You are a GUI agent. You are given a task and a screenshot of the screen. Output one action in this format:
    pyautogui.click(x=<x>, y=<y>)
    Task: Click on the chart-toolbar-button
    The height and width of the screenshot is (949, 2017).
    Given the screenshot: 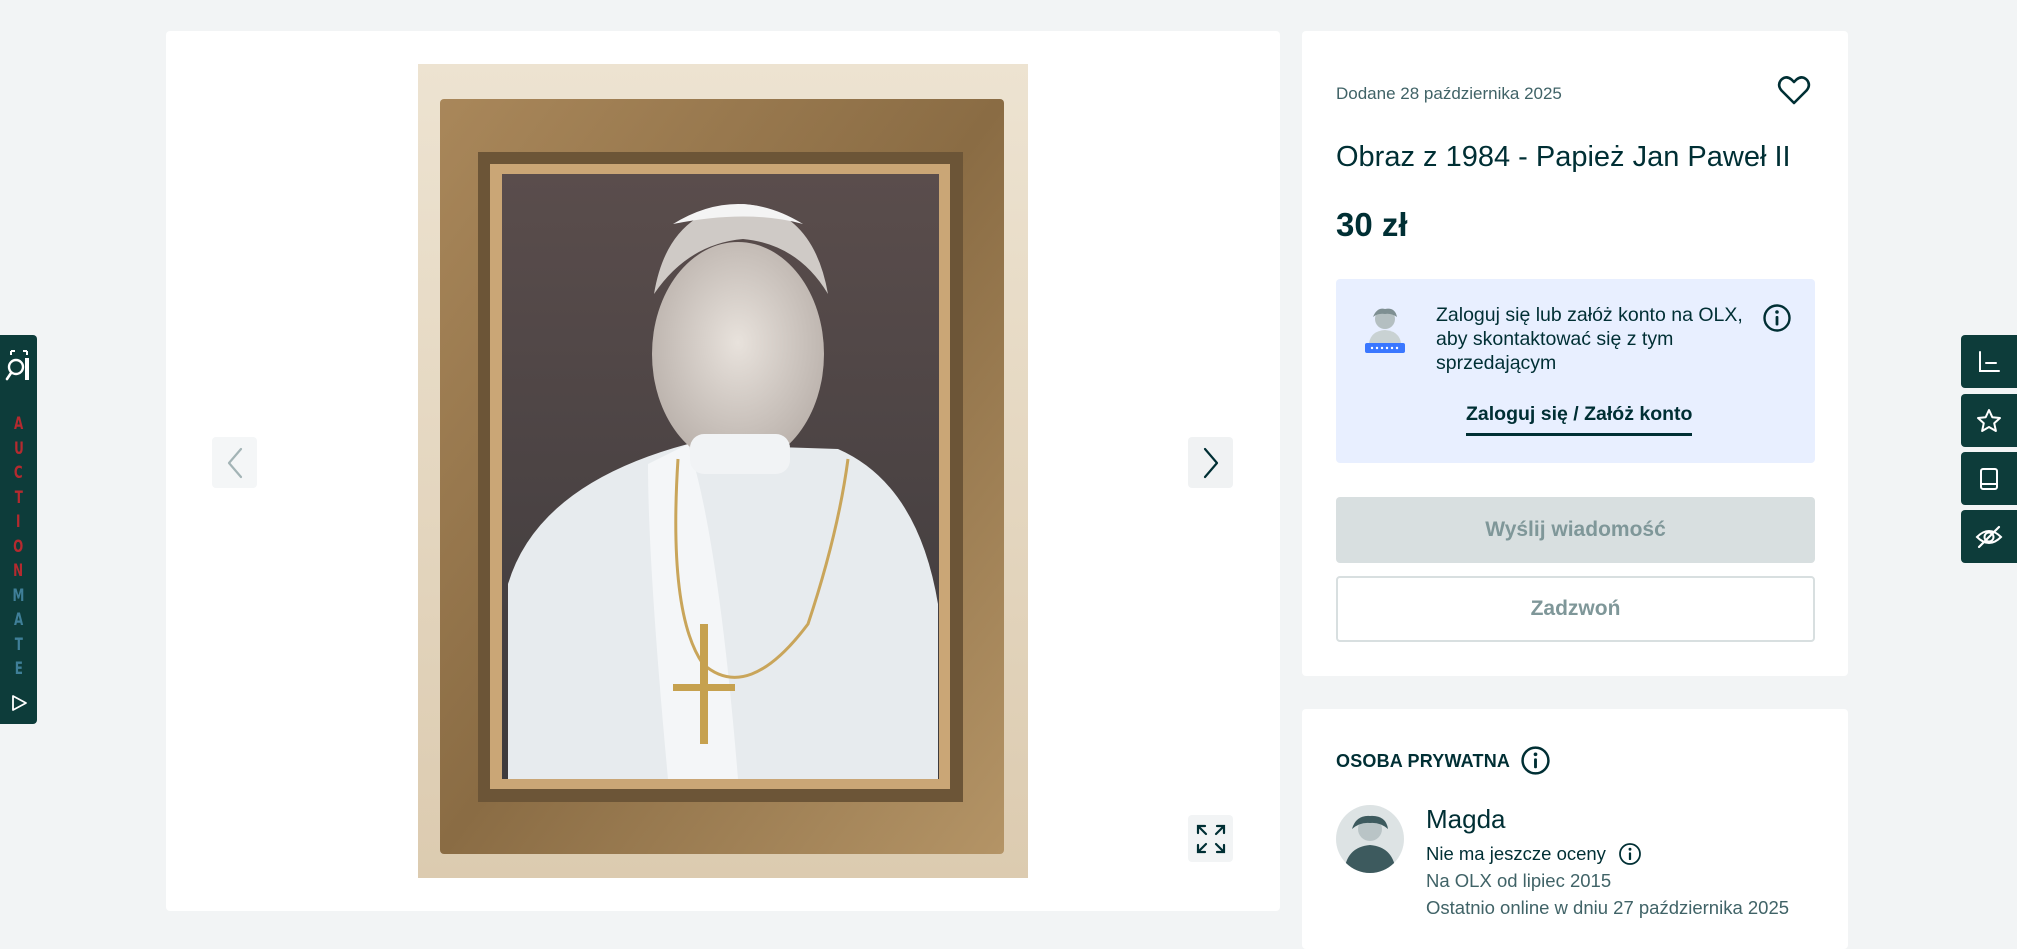 What is the action you would take?
    pyautogui.click(x=1989, y=361)
    